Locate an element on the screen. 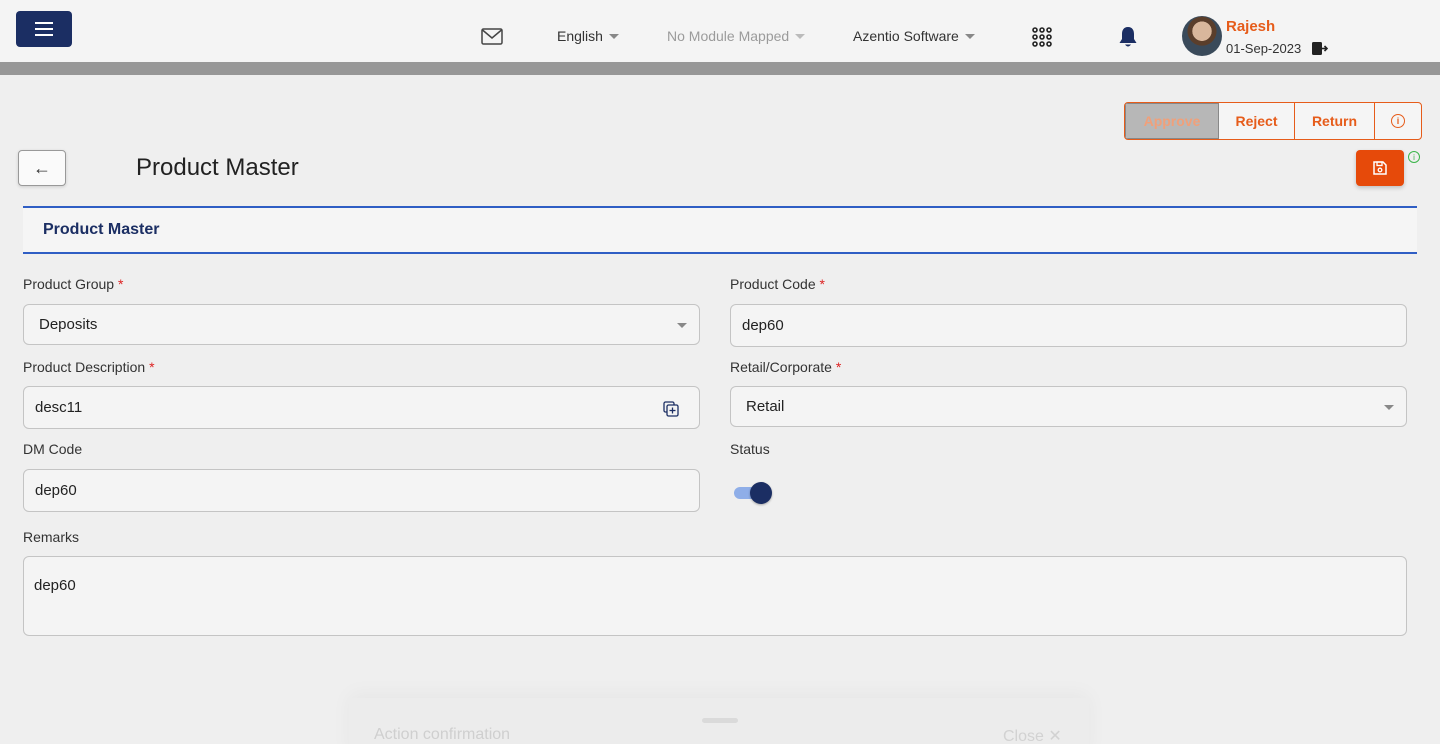  product-description-label: Product Description * is located at coordinates (89, 367).